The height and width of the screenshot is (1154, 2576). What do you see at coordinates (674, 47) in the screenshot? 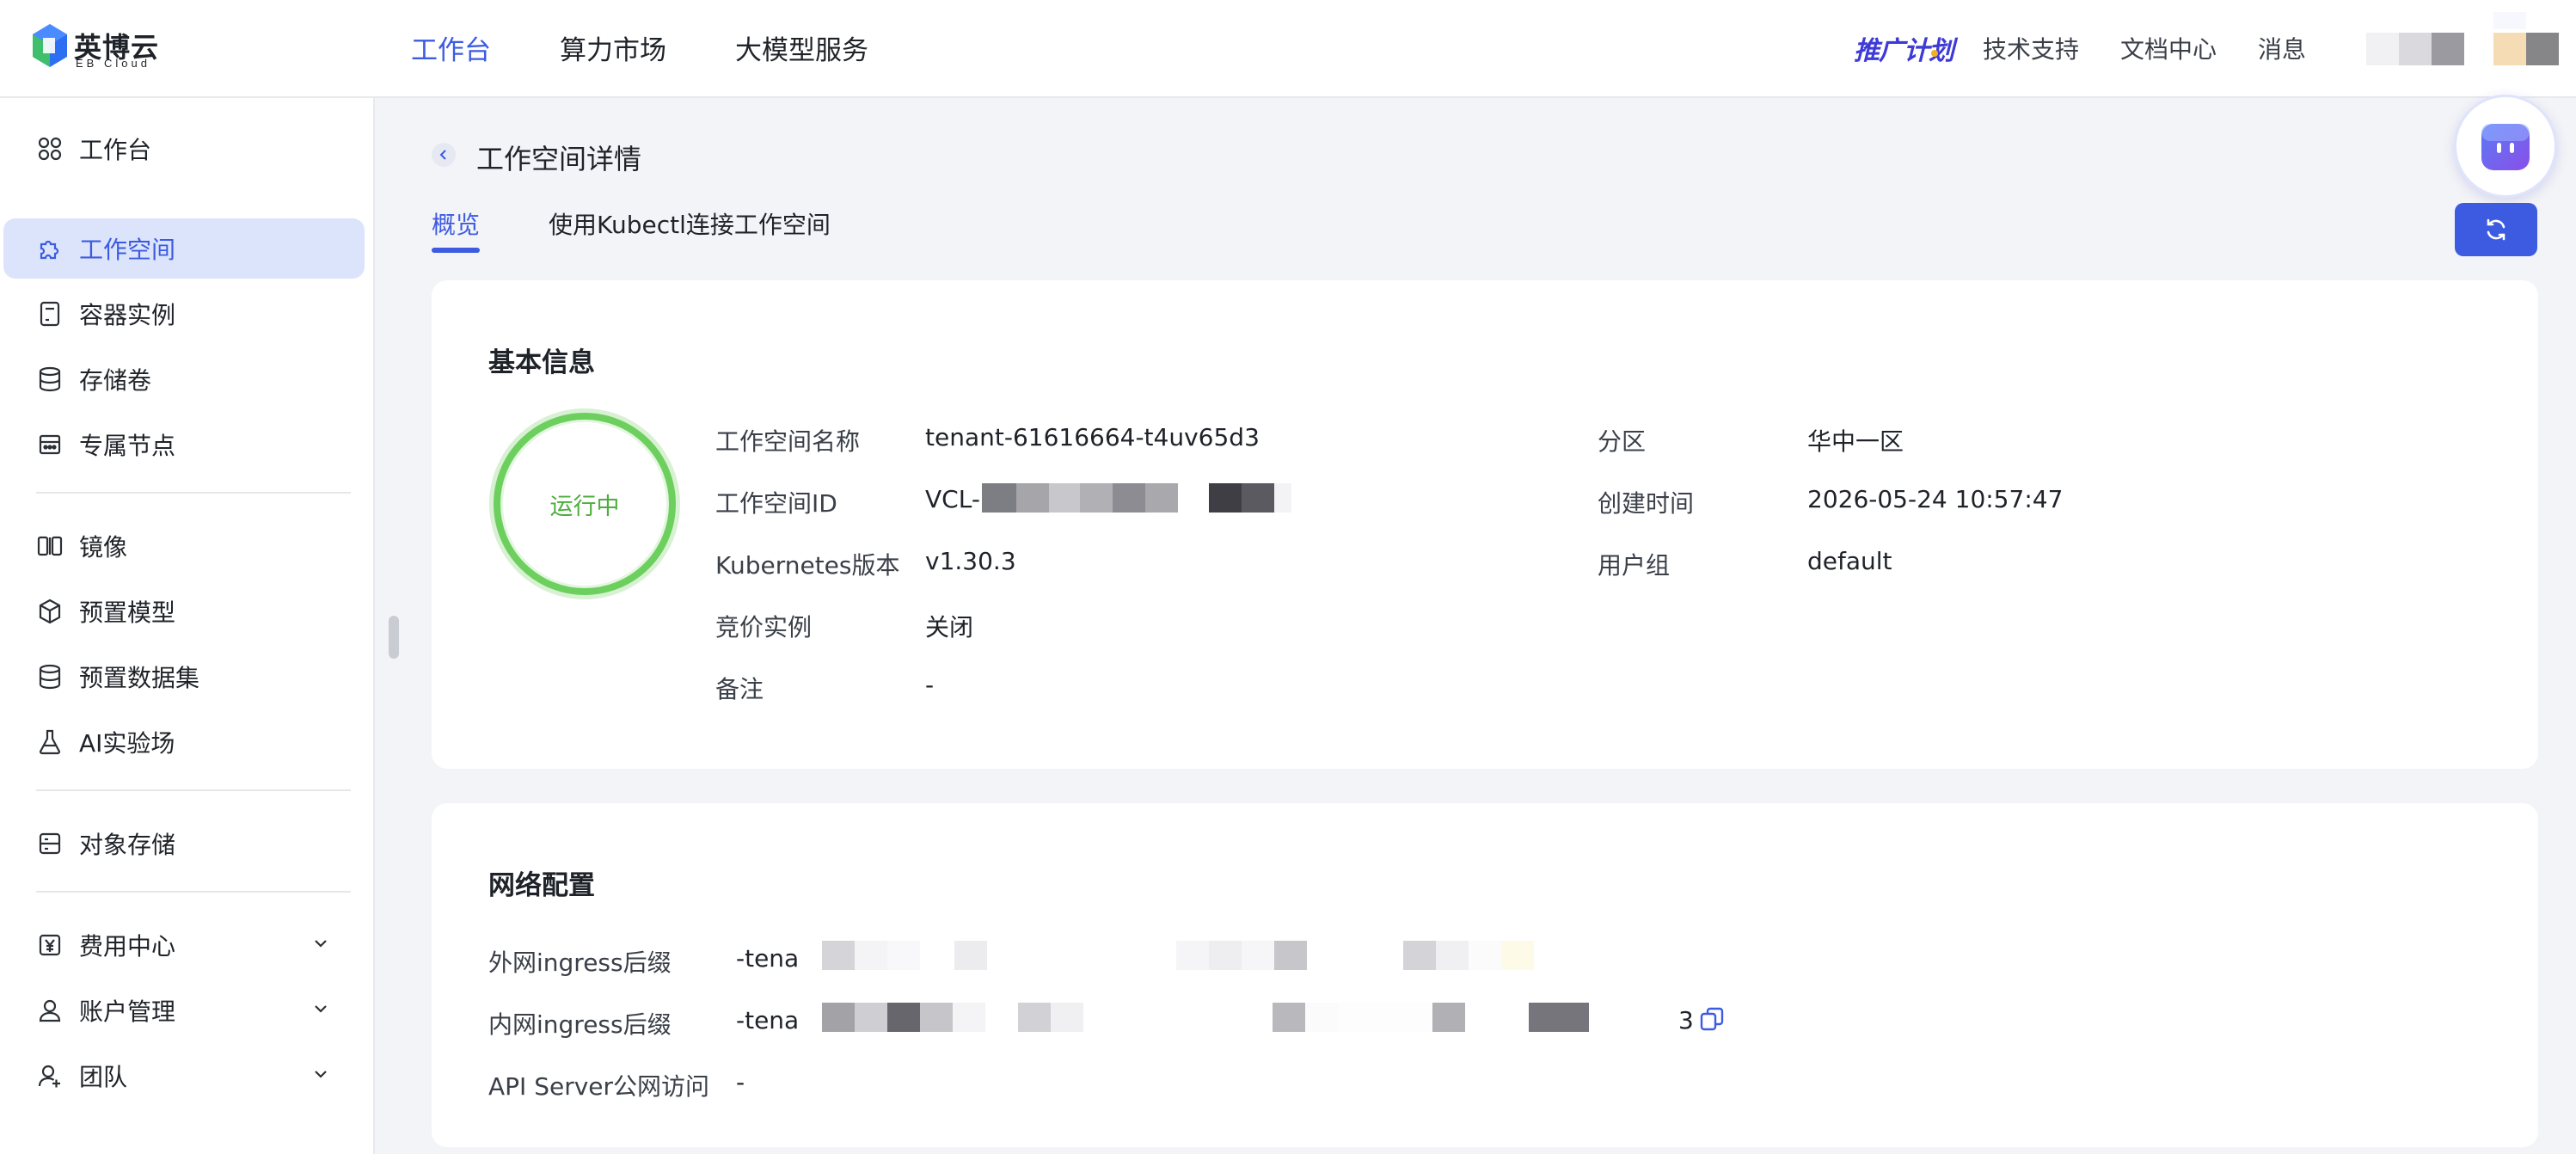
I see `top-nav: 工作台 算力市场 大模型服务` at bounding box center [674, 47].